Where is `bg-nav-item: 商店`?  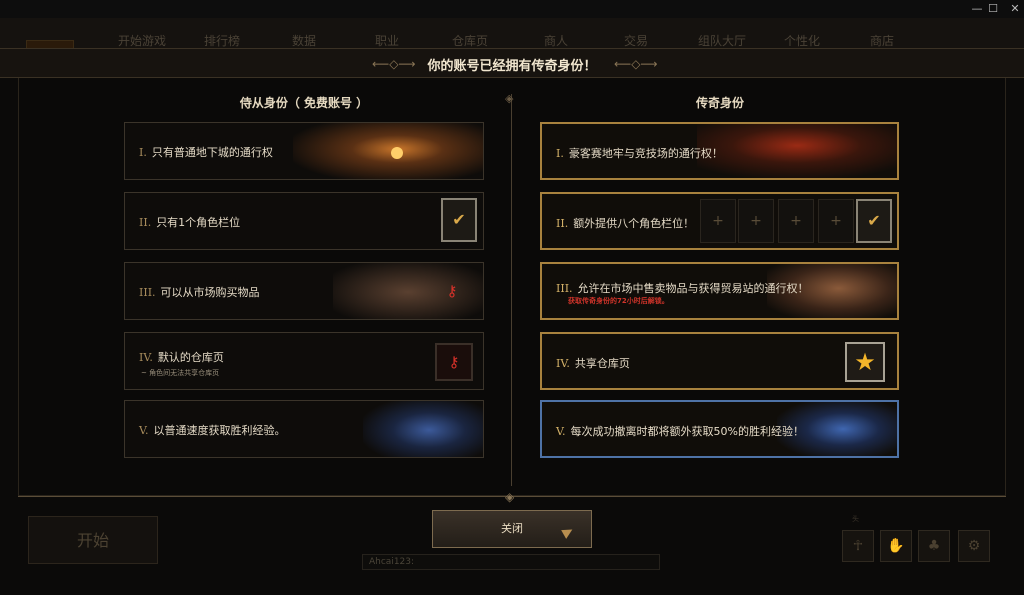 bg-nav-item: 商店 is located at coordinates (882, 41).